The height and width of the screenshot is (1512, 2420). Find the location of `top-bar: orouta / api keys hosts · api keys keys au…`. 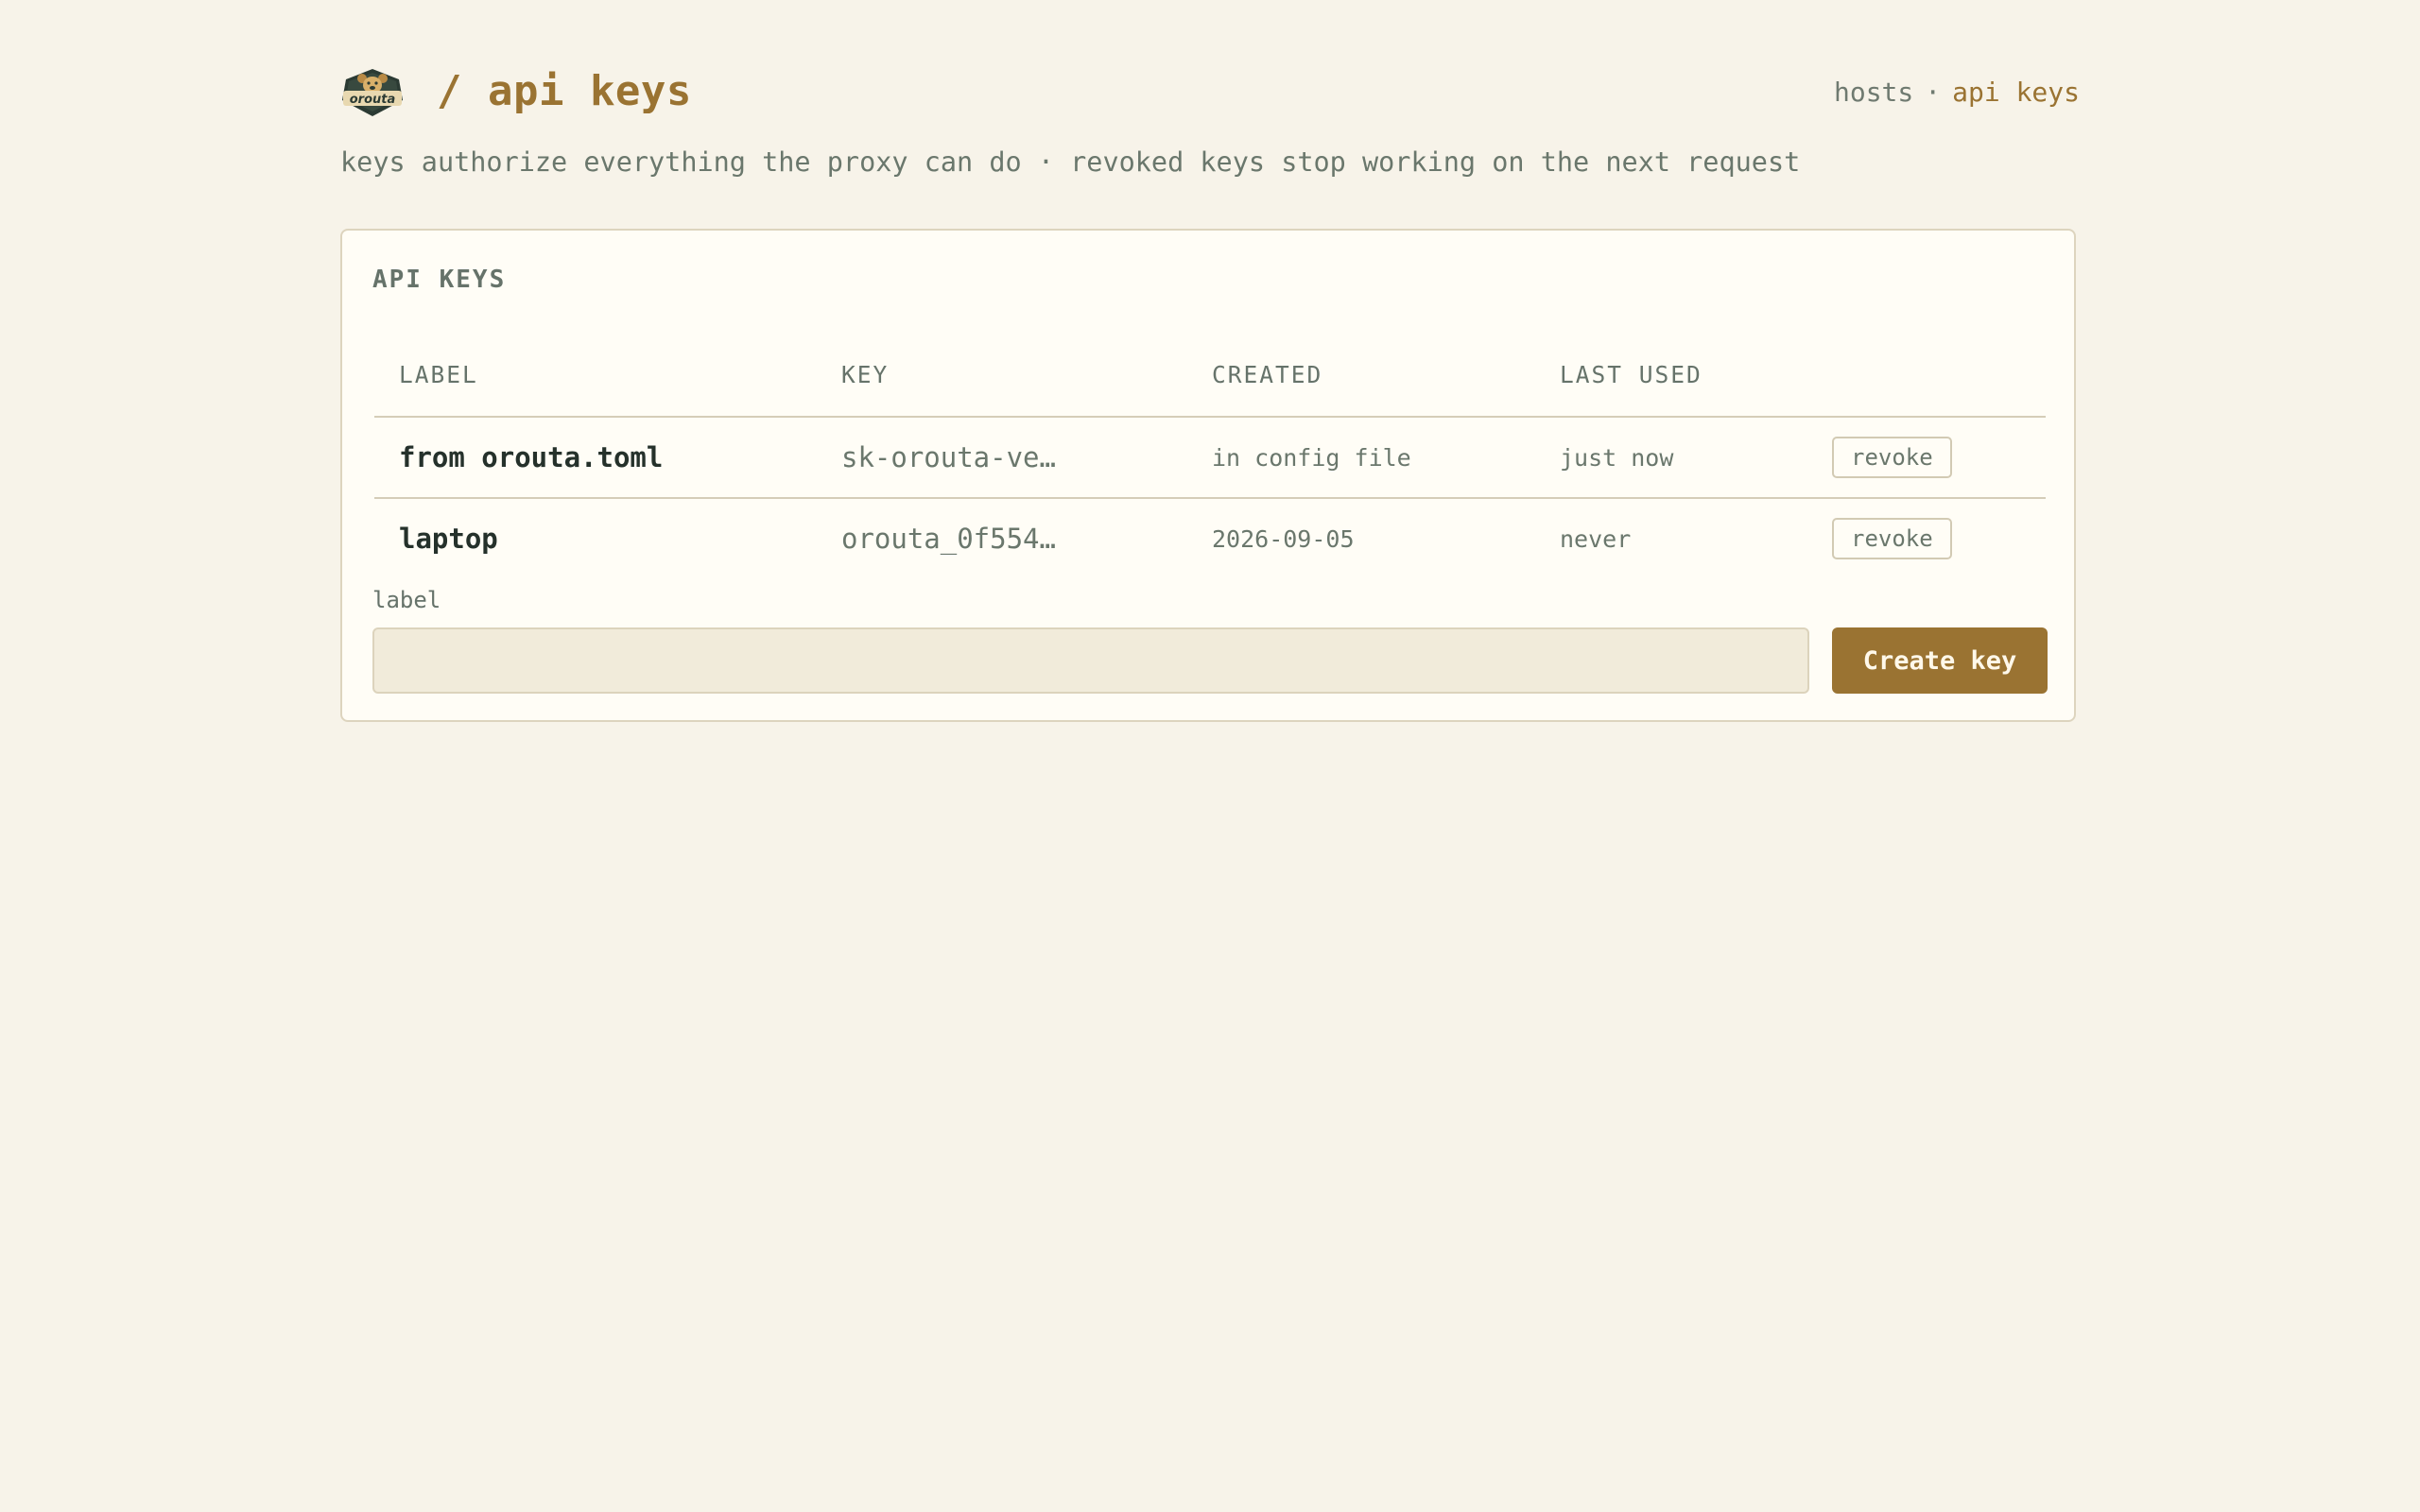

top-bar: orouta / api keys hosts · api keys keys au… is located at coordinates (1210, 89).